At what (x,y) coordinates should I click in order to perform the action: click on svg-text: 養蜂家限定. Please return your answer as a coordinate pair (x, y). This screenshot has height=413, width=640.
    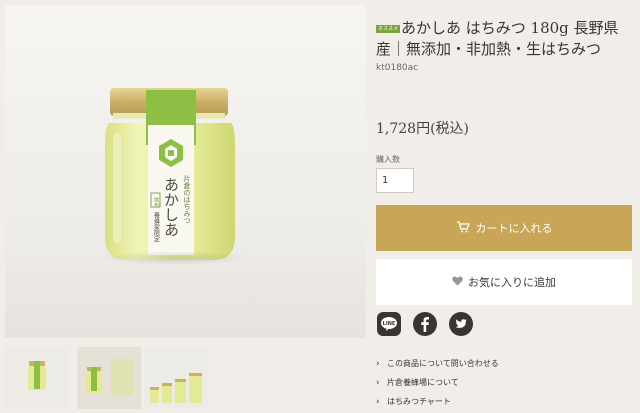
    Looking at the image, I should click on (156, 227).